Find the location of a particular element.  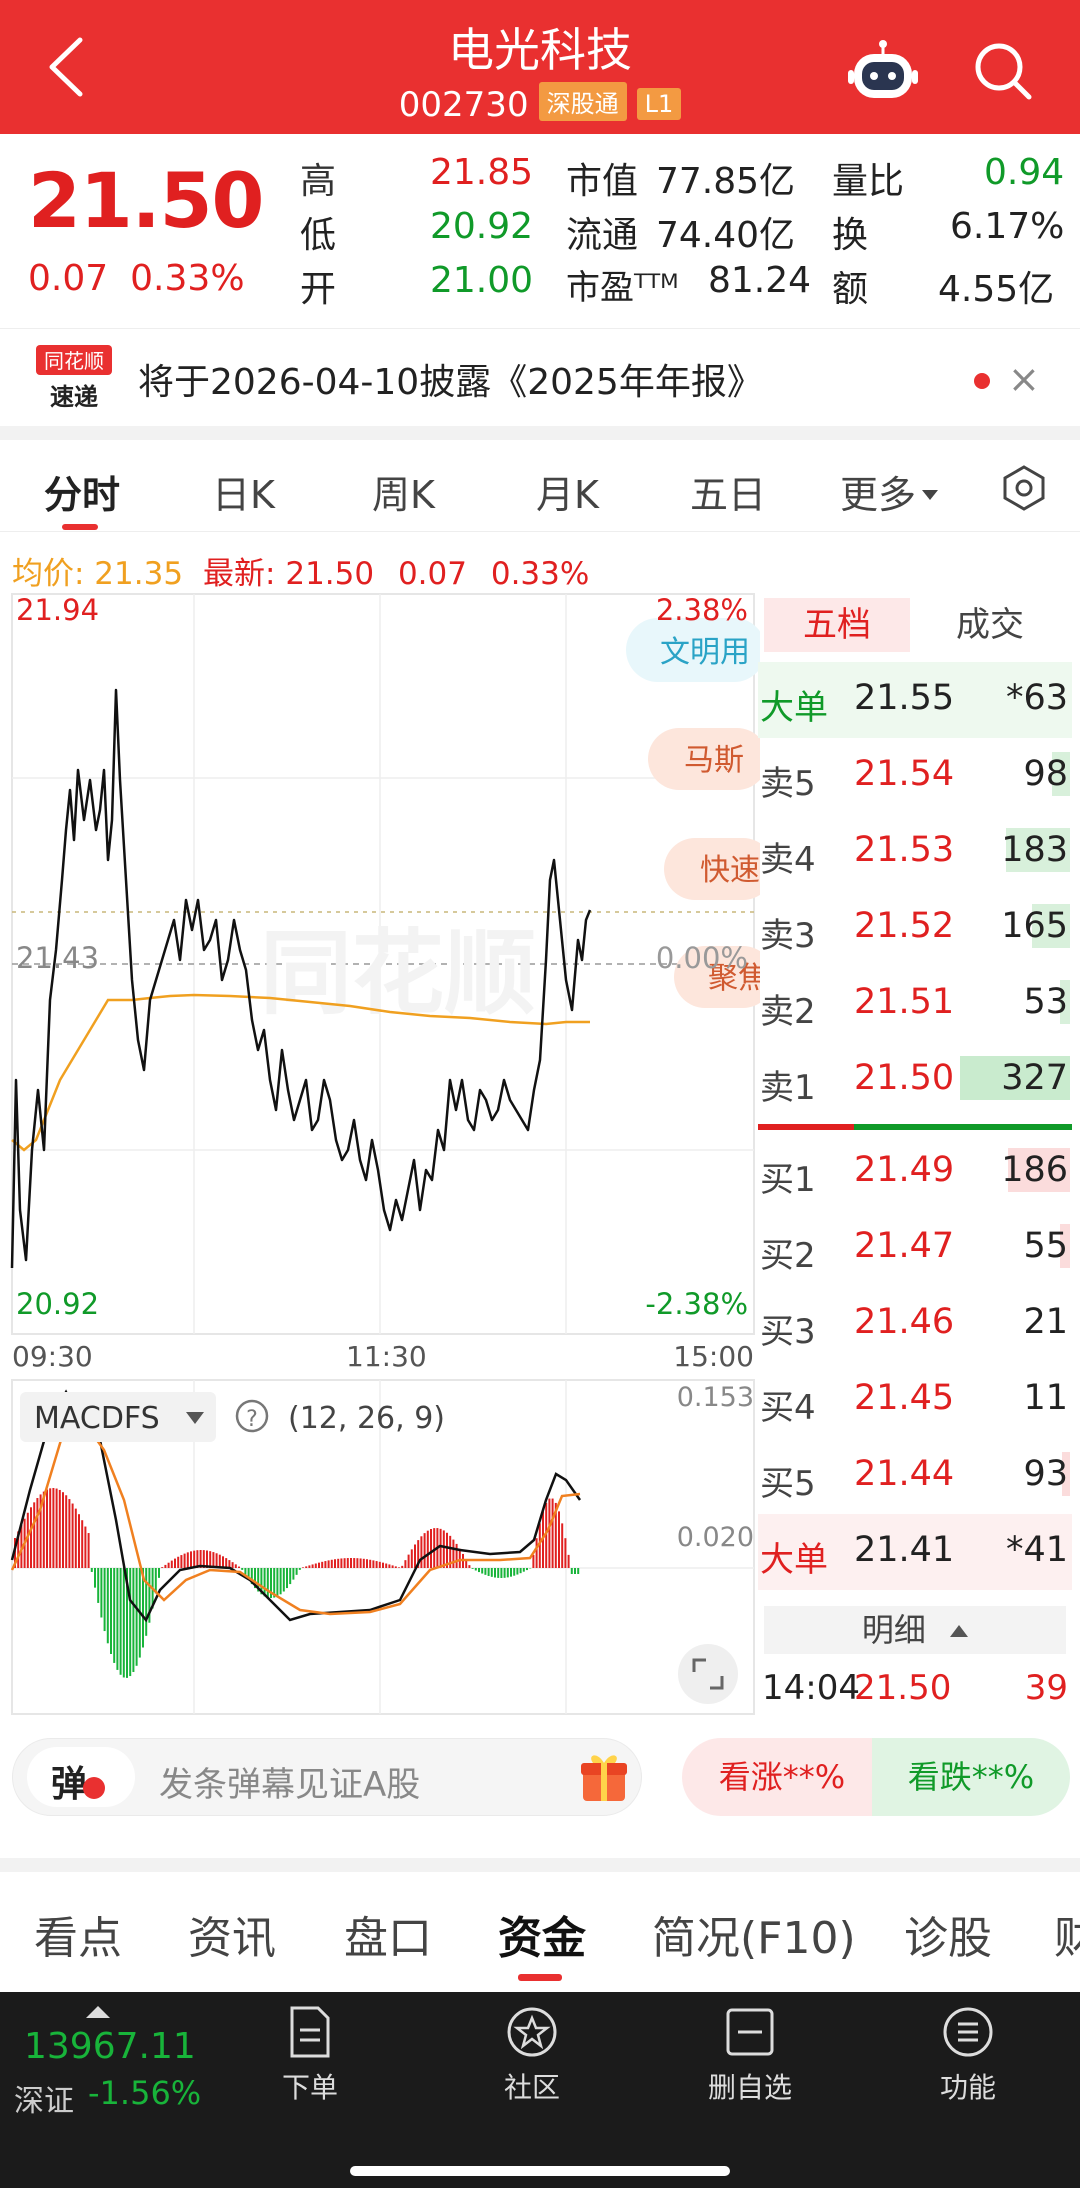

danmu-input: 弹 发条弹幕见证A股 is located at coordinates (327, 1777).